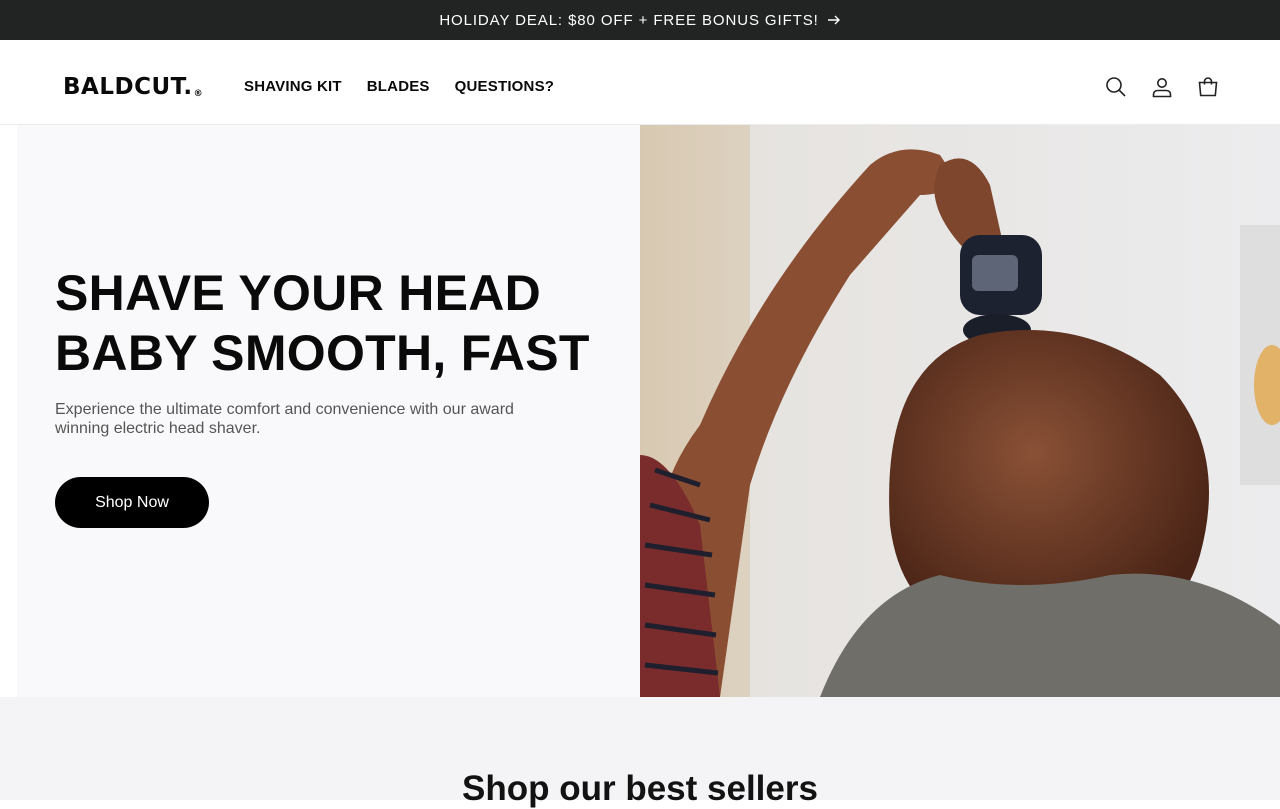  Describe the element at coordinates (322, 353) in the screenshot. I see `hero-title-line-2: BABY SMOOTH, FAST` at that location.